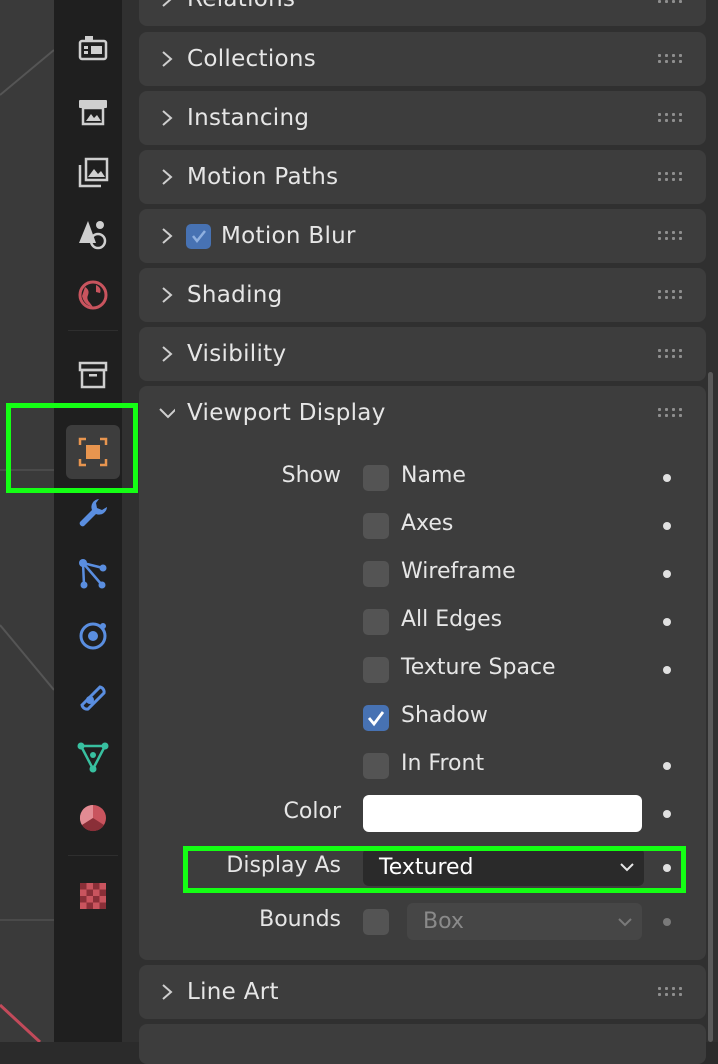  I want to click on all-edges-checkbox, so click(376, 622).